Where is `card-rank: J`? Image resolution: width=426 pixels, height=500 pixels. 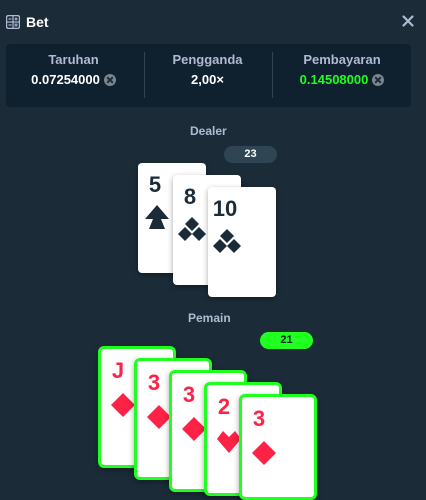
card-rank: J is located at coordinates (118, 370).